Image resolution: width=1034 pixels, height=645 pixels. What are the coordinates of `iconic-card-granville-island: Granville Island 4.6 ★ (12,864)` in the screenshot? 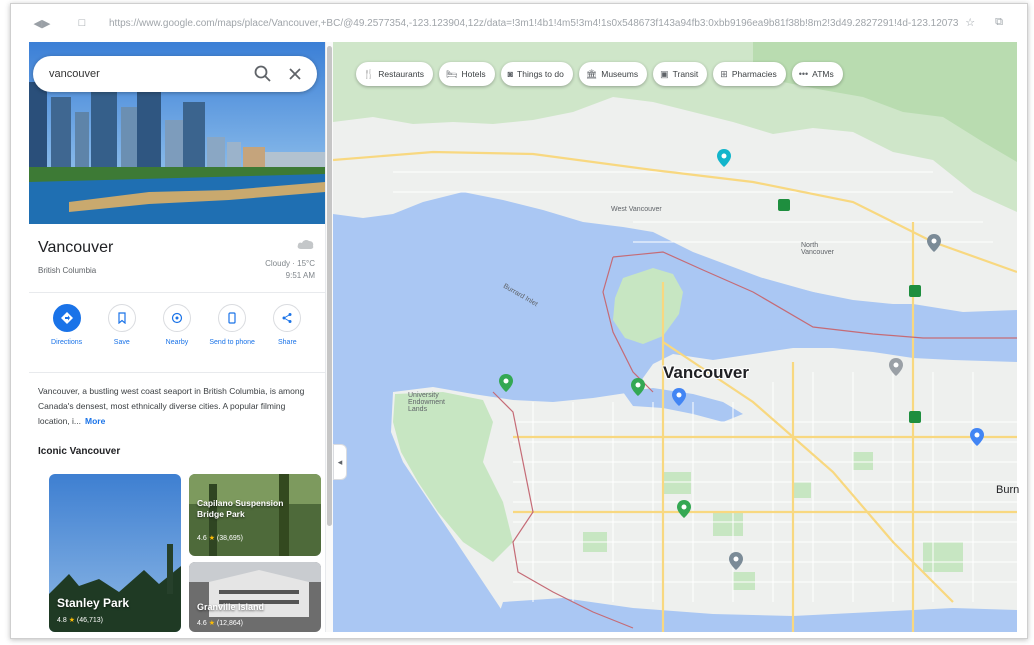 It's located at (255, 597).